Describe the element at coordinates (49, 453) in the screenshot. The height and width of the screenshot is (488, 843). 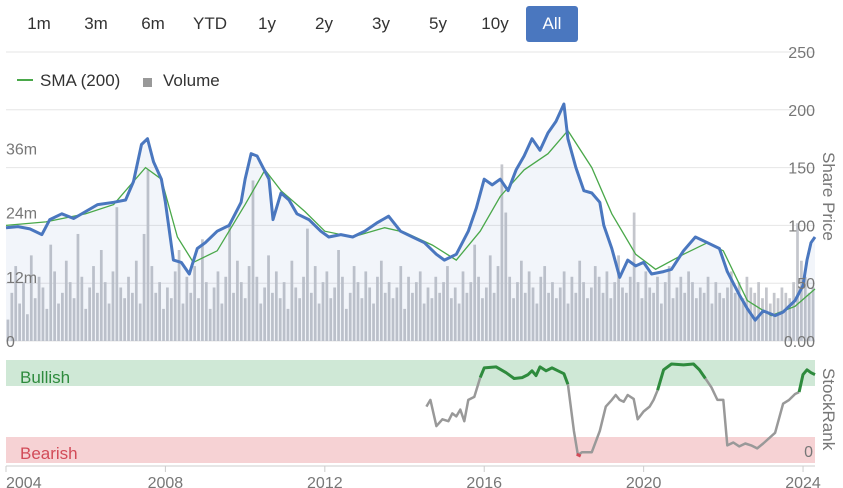
I see `bearish-label: Bearish` at that location.